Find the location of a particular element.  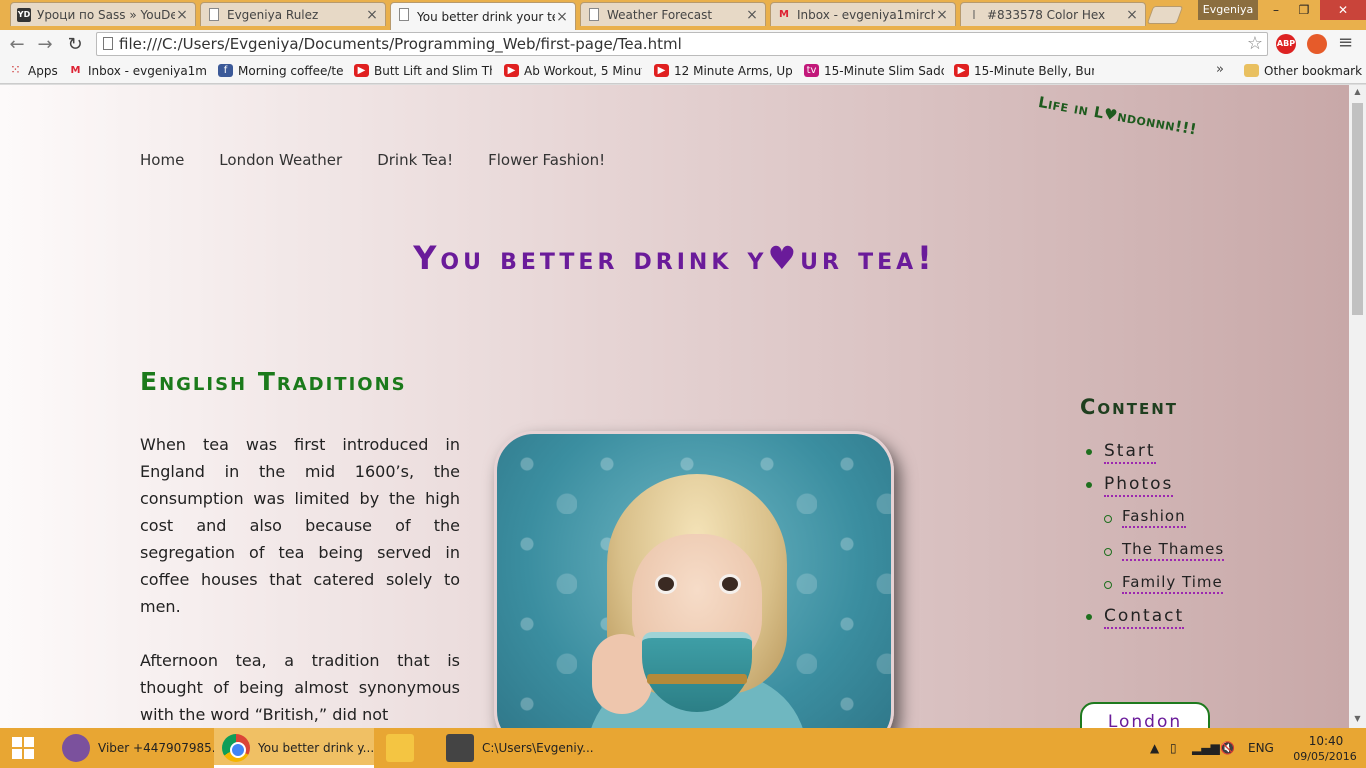

adblock-icon: ABP is located at coordinates (1286, 44).